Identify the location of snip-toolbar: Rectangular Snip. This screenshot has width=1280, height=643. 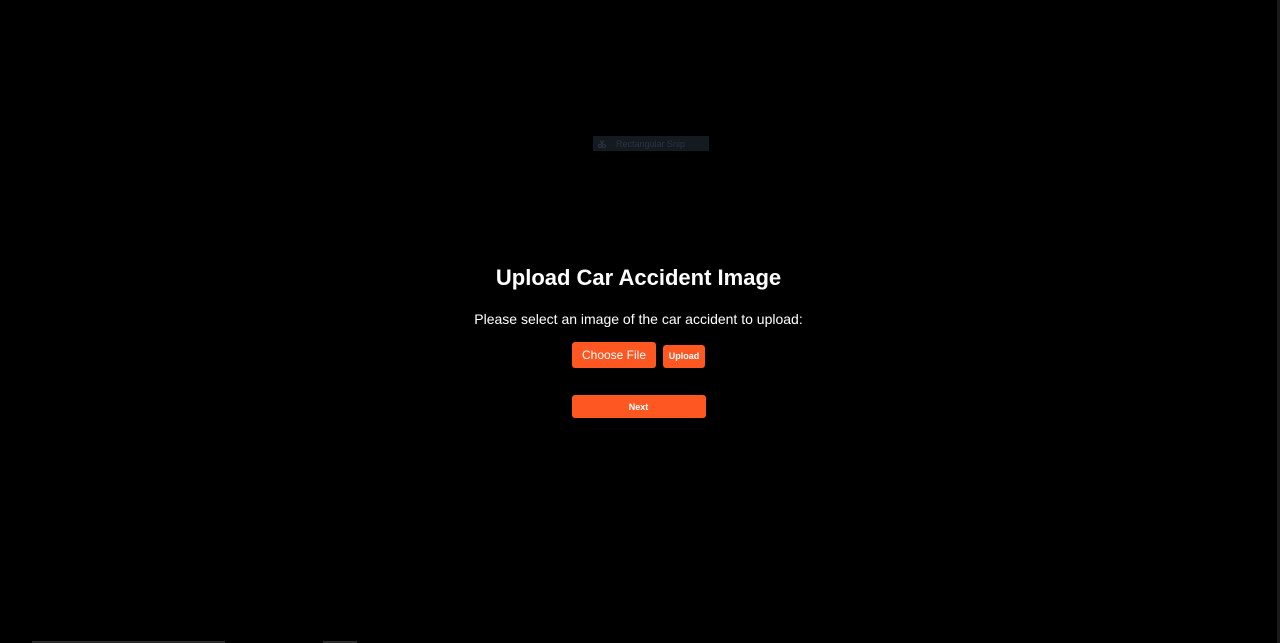
(651, 143).